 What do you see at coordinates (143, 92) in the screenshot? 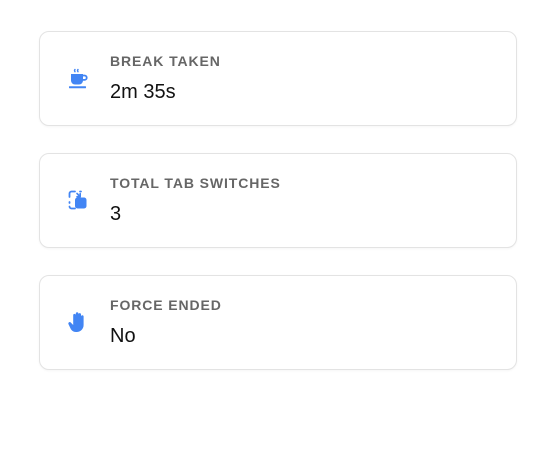
I see `stat-value: 2m 35s` at bounding box center [143, 92].